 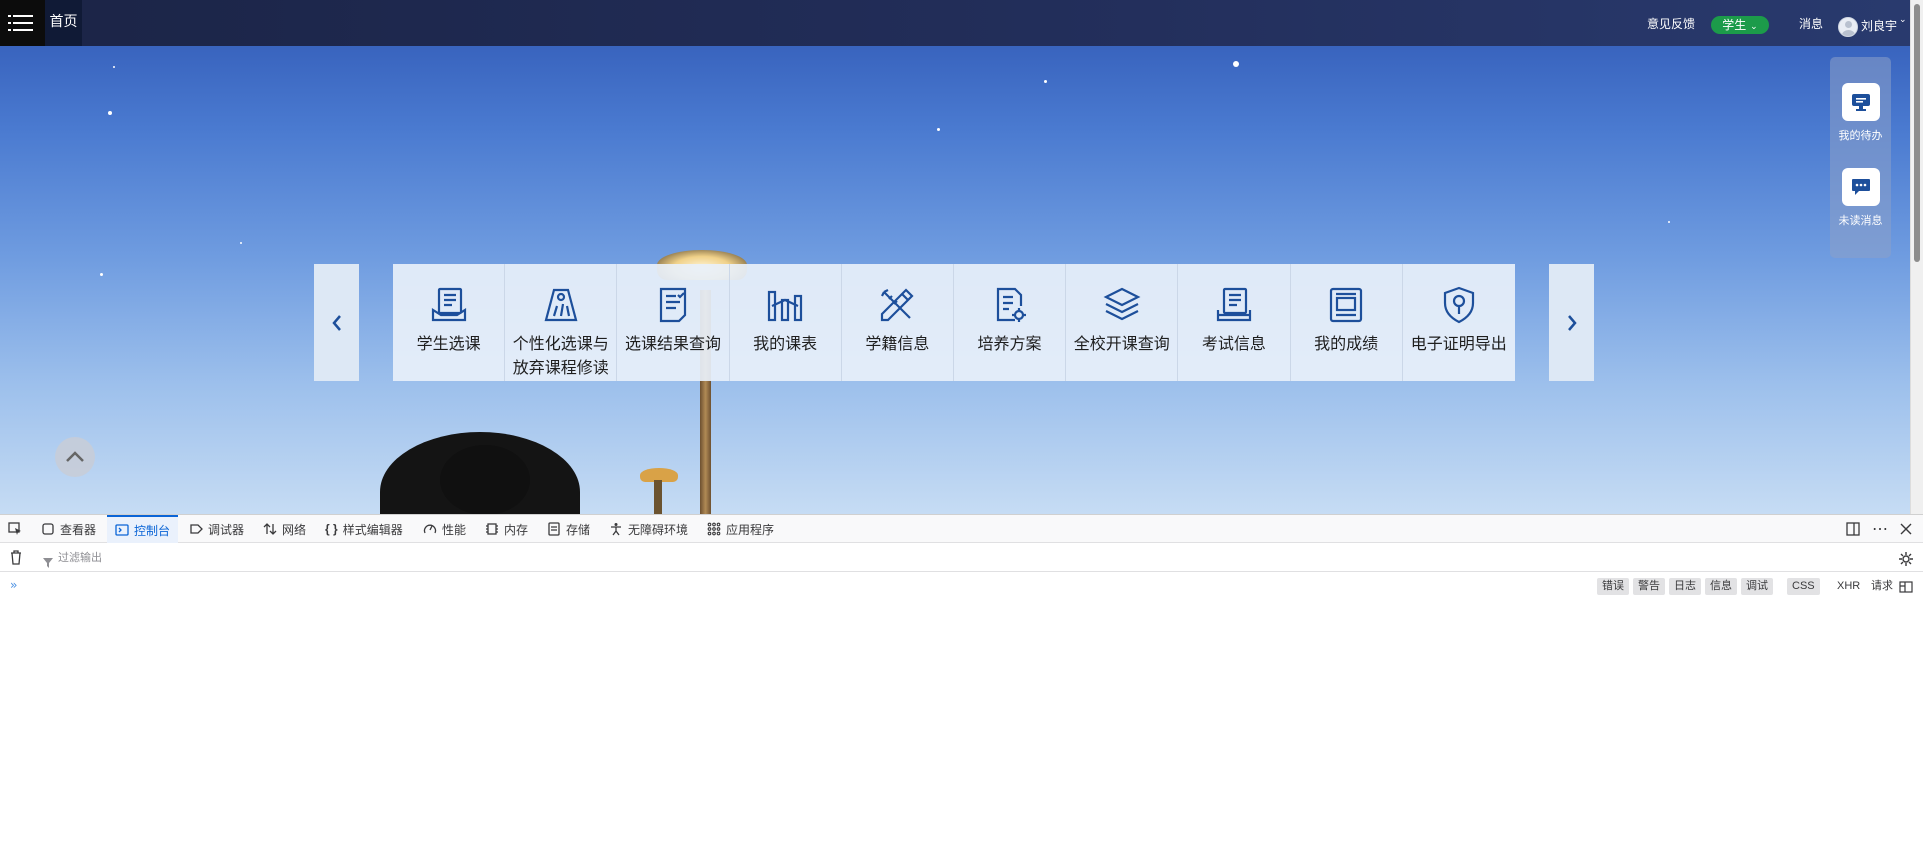 What do you see at coordinates (1346, 305) in the screenshot?
I see `grade-card-icon` at bounding box center [1346, 305].